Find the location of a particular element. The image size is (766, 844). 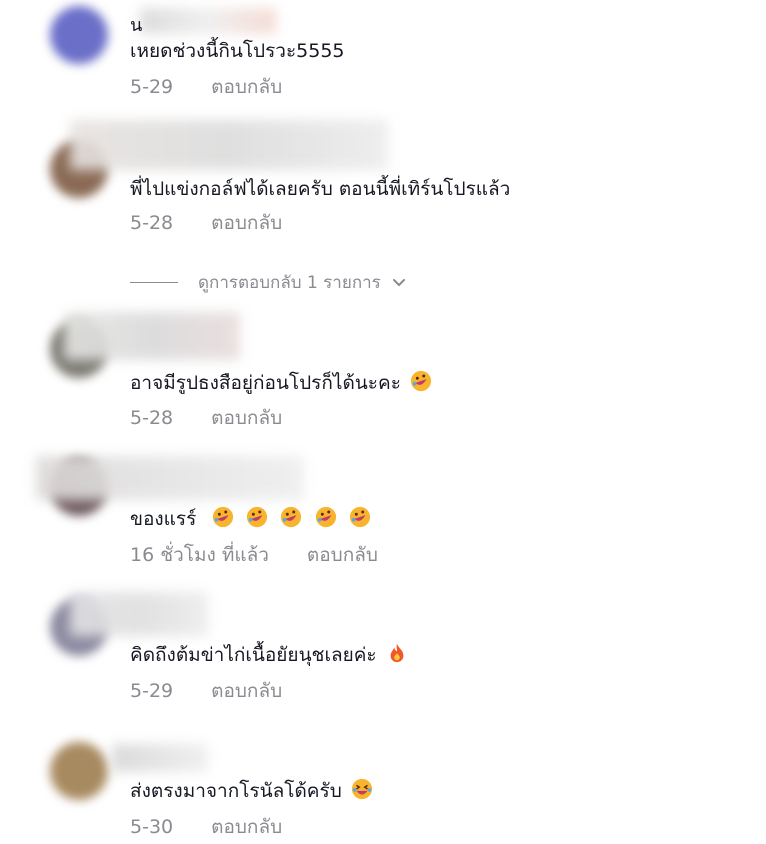

comment-meta: 16 ชั่วโมง ที่แล้ว ตอบกลับ is located at coordinates (254, 555).